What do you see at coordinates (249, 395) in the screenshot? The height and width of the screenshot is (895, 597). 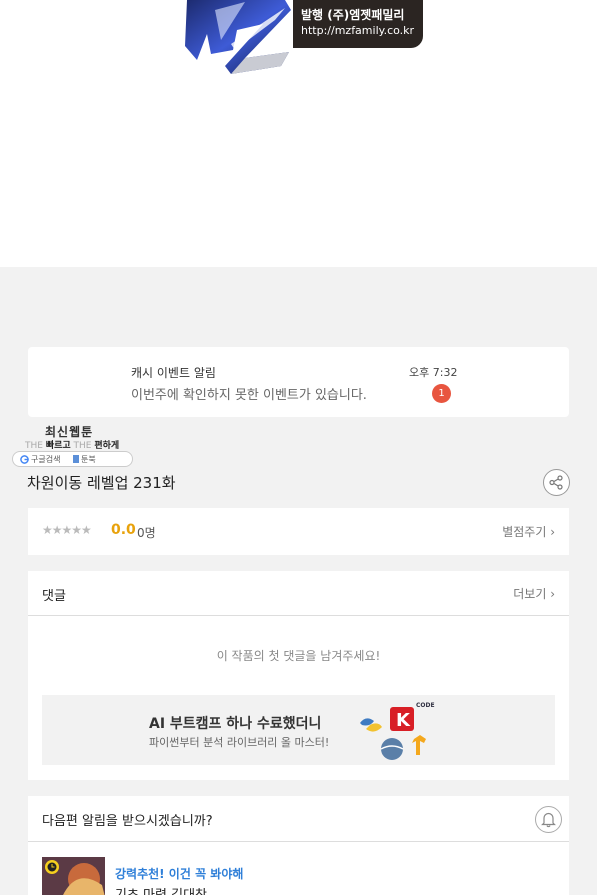 I see `notification-body: 이번주에 확인하지 못한 이벤트가 있습니다.` at bounding box center [249, 395].